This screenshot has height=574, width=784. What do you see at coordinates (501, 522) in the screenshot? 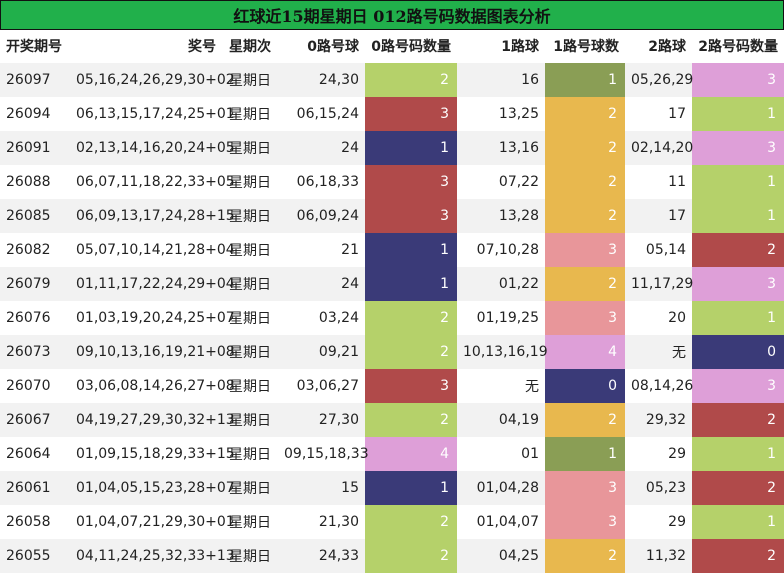
I see `route1-balls-cell: 01,04,07` at bounding box center [501, 522].